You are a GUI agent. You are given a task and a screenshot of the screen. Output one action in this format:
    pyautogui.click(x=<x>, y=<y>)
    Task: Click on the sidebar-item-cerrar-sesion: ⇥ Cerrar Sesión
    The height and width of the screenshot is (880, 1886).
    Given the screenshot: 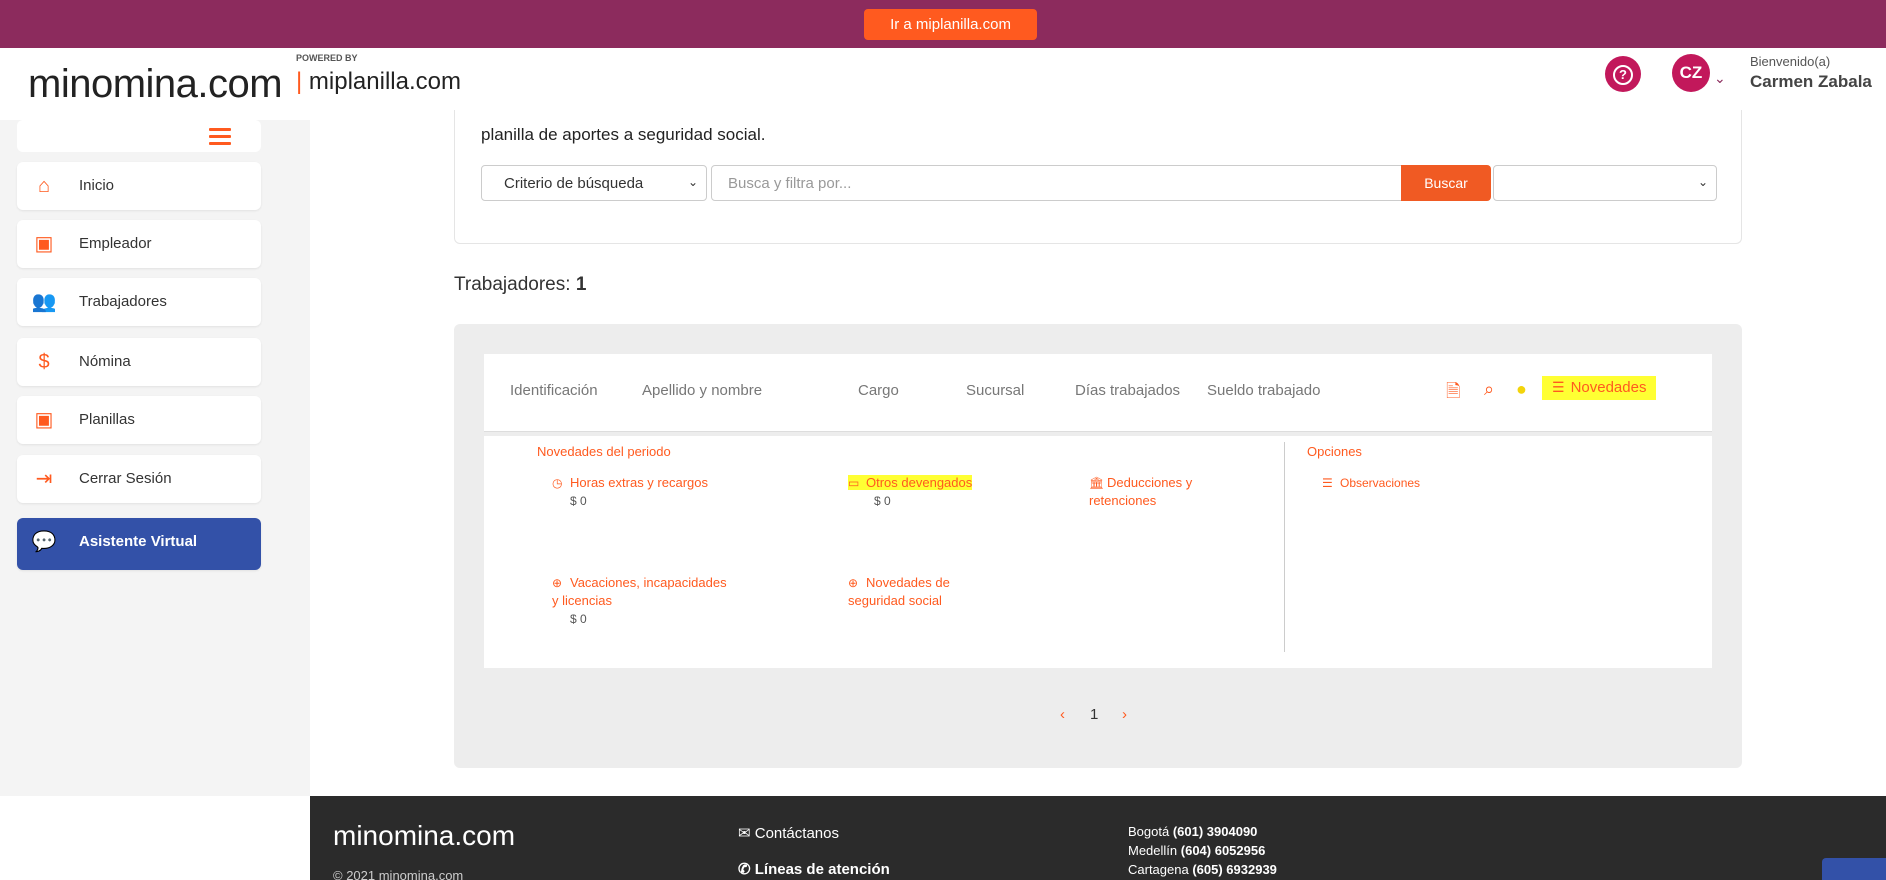 What is the action you would take?
    pyautogui.click(x=139, y=479)
    